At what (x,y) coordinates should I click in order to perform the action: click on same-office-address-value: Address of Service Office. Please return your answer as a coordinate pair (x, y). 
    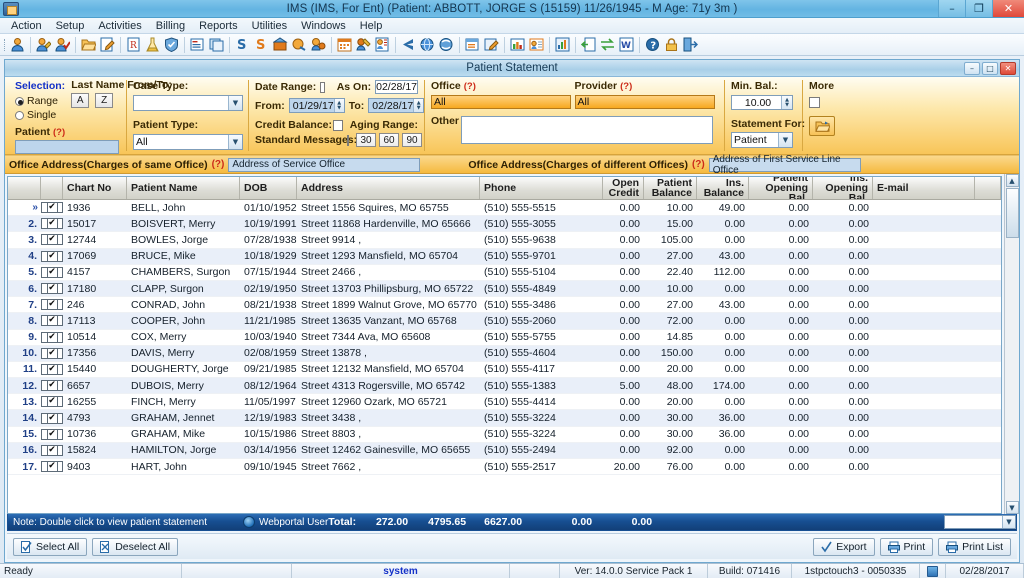
    Looking at the image, I should click on (324, 164).